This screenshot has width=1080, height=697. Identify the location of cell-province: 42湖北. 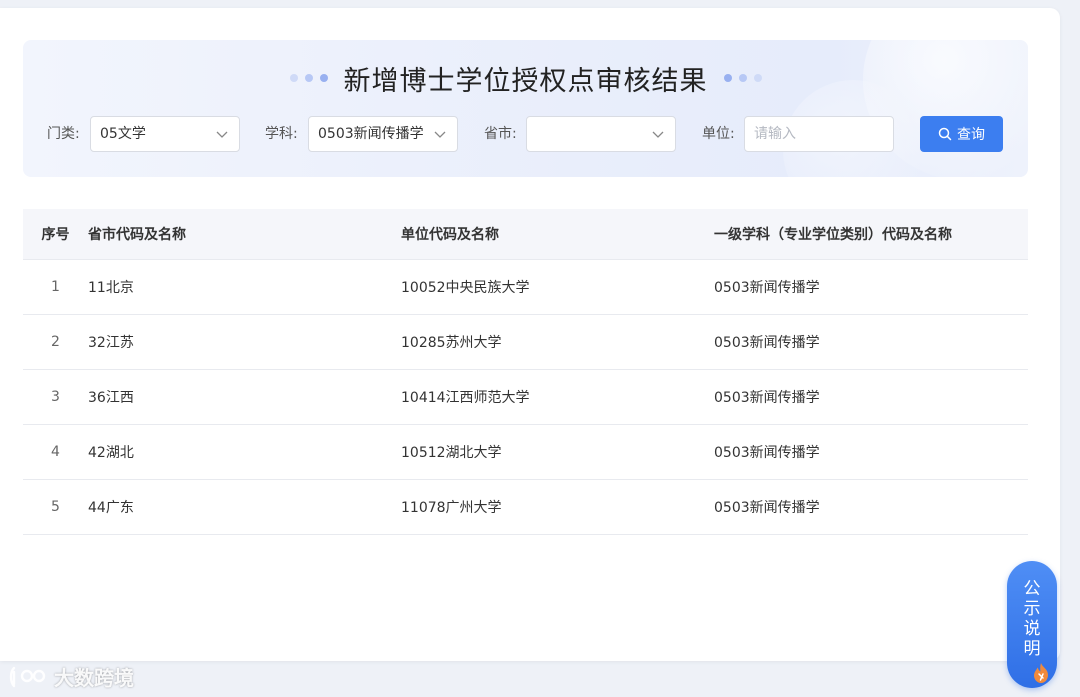
(111, 453).